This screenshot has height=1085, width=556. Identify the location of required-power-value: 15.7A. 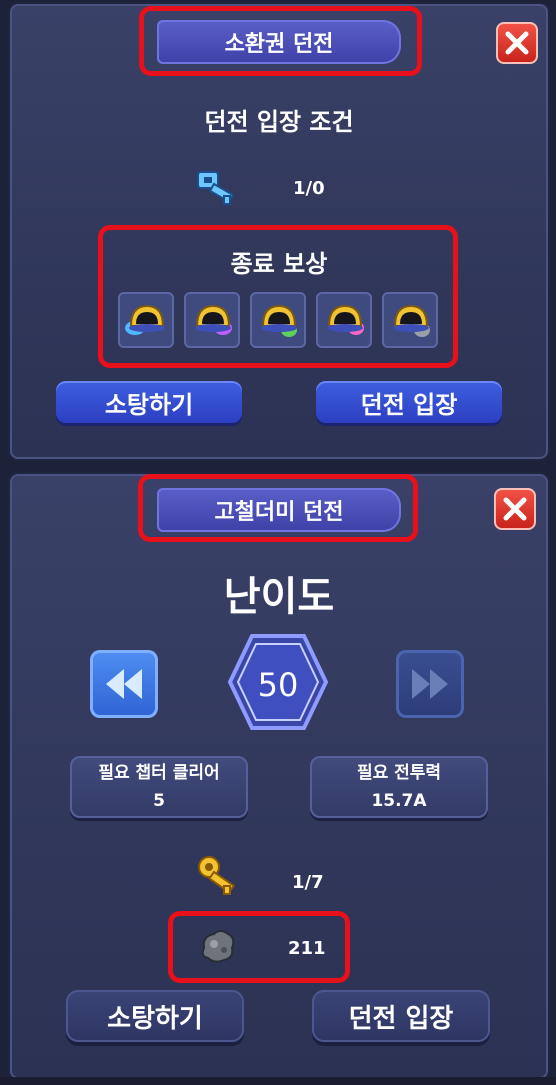
(399, 801).